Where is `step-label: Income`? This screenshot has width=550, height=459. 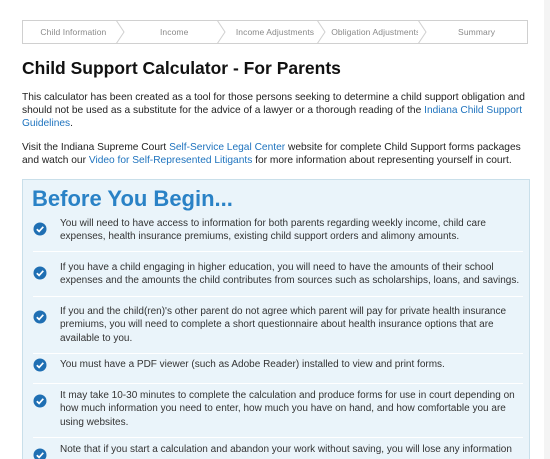 step-label: Income is located at coordinates (174, 32).